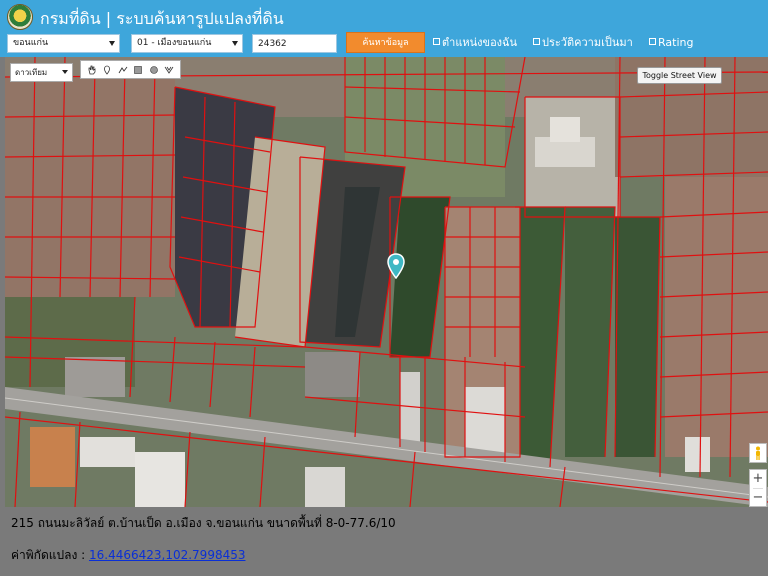 This screenshot has height=576, width=768. I want to click on rectangle-icon, so click(138, 69).